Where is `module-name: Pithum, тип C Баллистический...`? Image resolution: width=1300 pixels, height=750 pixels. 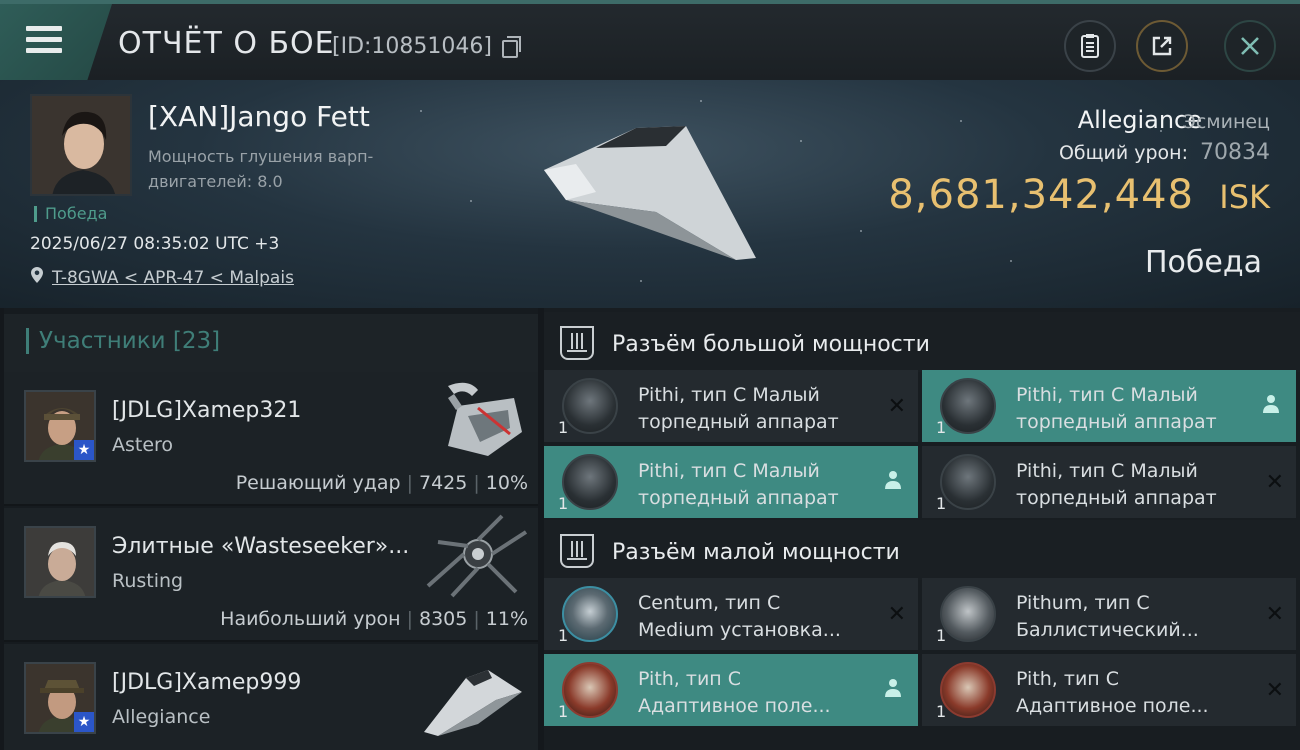 module-name: Pithum, тип C Баллистический... is located at coordinates (1107, 617).